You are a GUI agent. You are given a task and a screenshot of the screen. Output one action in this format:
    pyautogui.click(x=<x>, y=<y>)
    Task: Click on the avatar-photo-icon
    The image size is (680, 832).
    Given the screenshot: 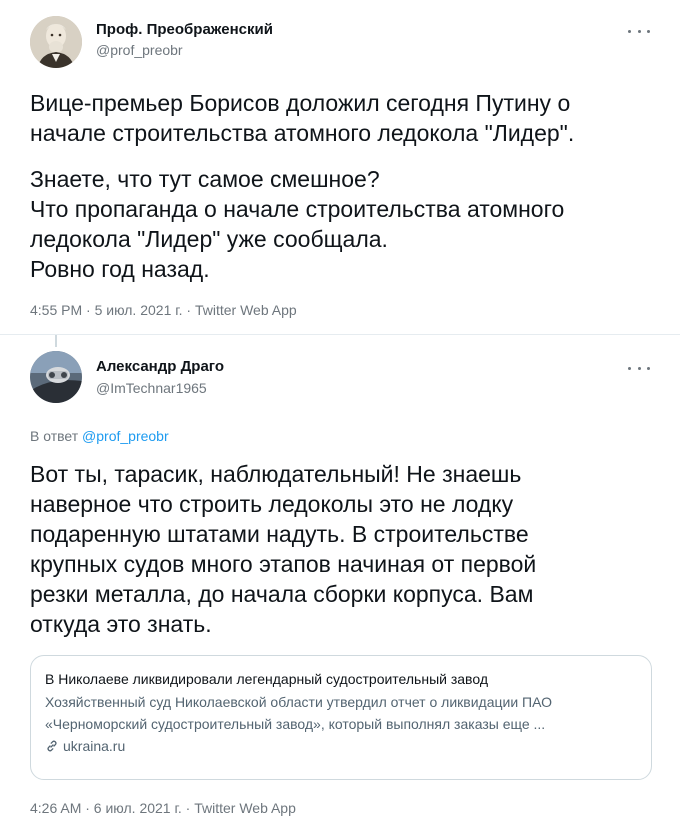 What is the action you would take?
    pyautogui.click(x=56, y=377)
    